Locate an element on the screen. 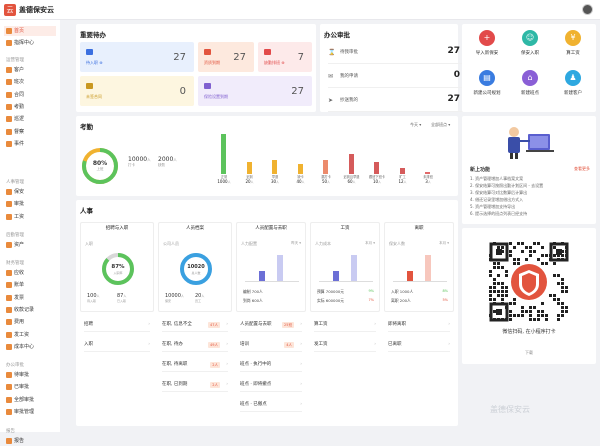  notice-item: 3. 保安结算可对比数算后计算出 is located at coordinates (498, 193).